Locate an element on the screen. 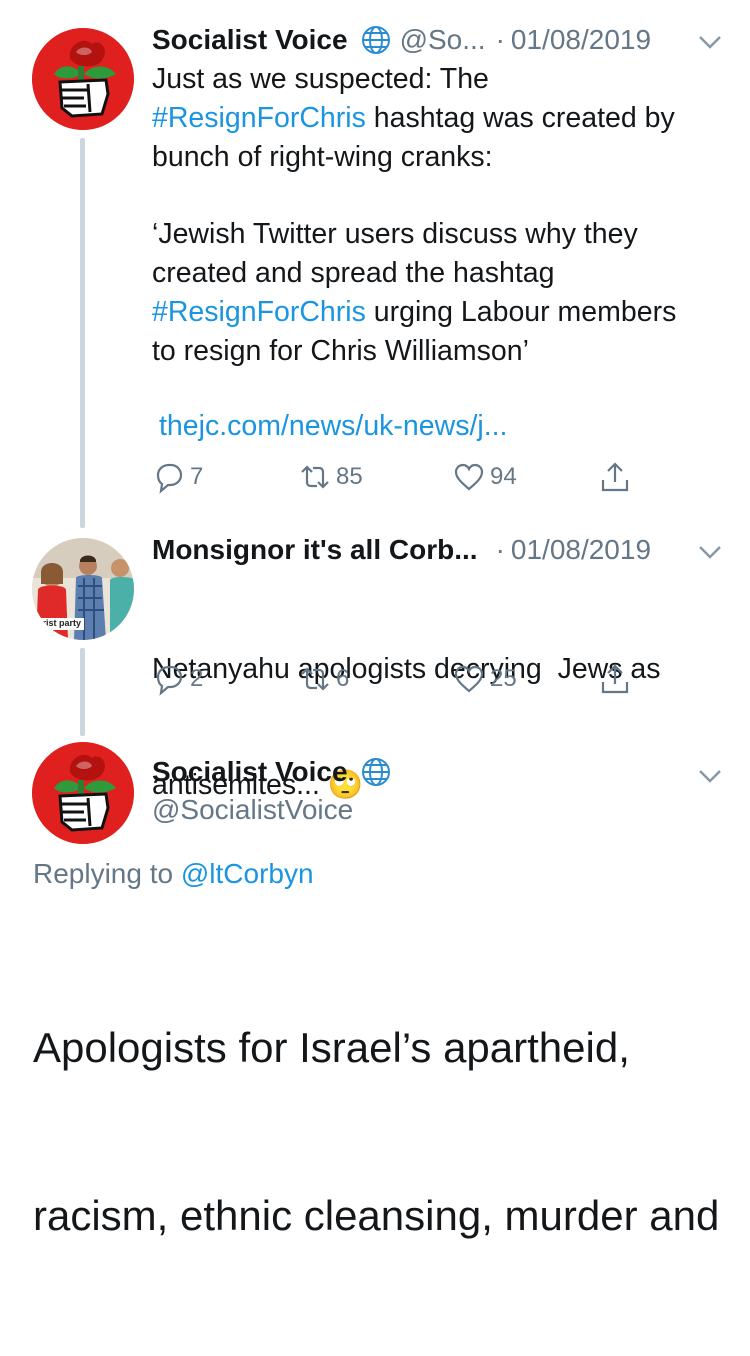 The height and width of the screenshot is (1356, 750). avatar-caption: ntrist party is located at coordinates (58, 623).